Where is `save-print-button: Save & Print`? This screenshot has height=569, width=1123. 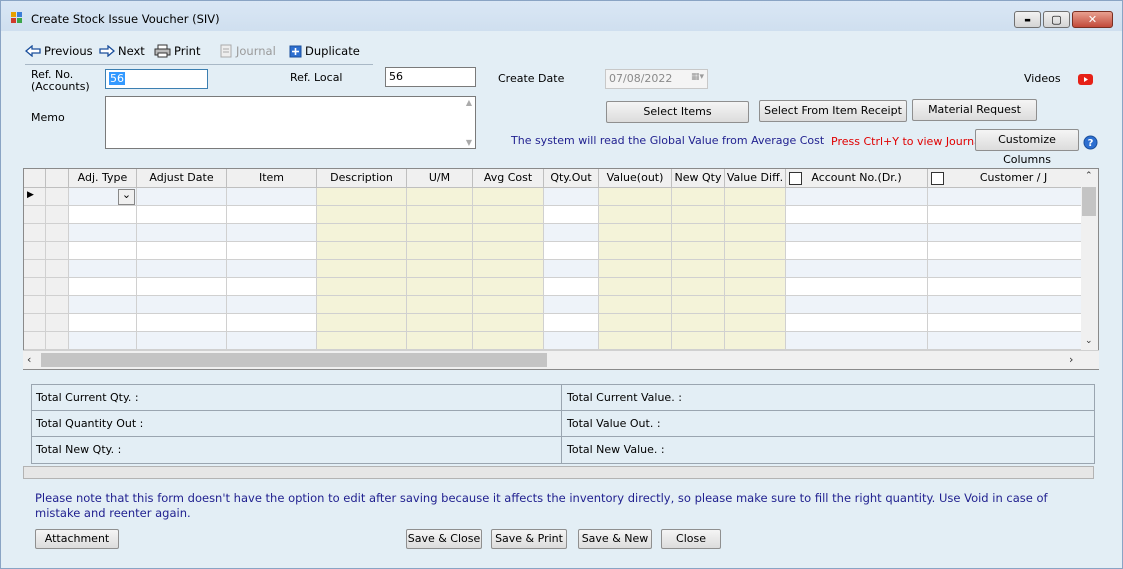 save-print-button: Save & Print is located at coordinates (529, 539).